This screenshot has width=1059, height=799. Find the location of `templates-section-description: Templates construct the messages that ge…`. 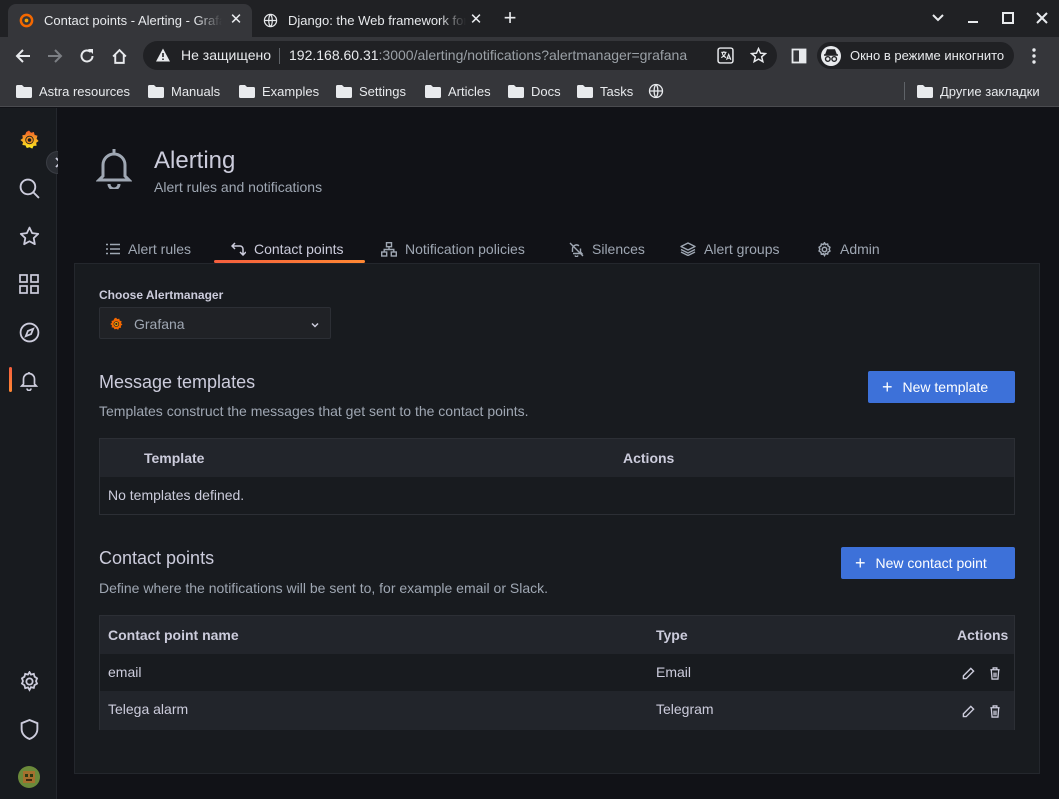

templates-section-description: Templates construct the messages that ge… is located at coordinates (314, 411).